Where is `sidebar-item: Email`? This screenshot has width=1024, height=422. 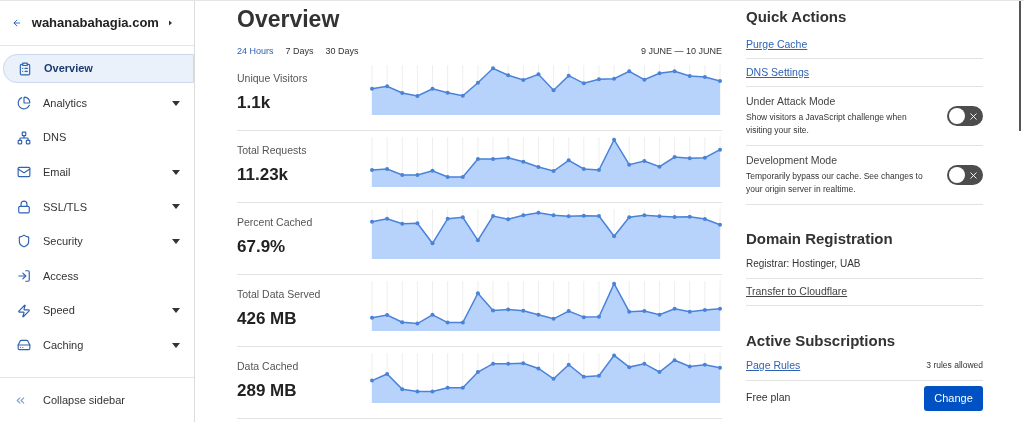 sidebar-item: Email is located at coordinates (98, 172).